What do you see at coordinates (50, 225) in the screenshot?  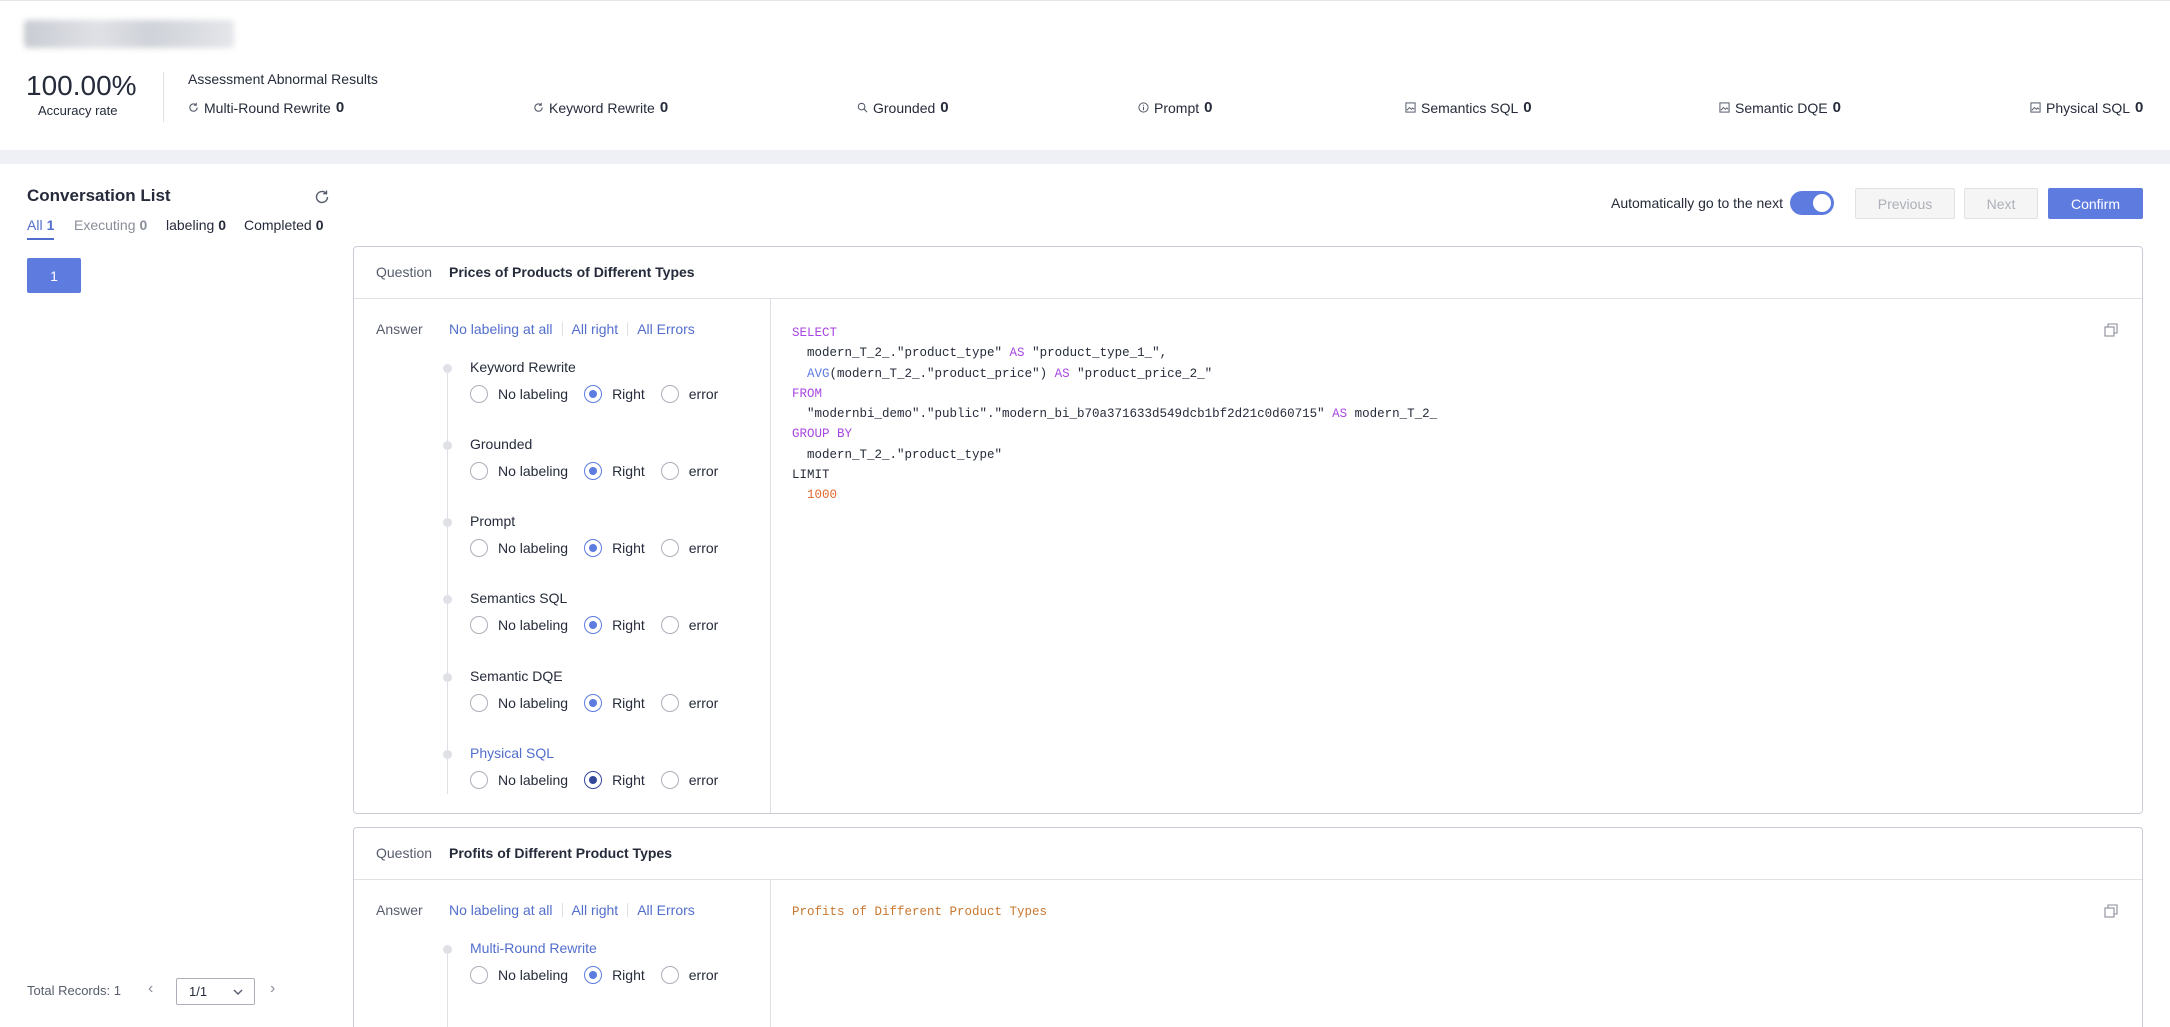 I see `tab-count: 1` at bounding box center [50, 225].